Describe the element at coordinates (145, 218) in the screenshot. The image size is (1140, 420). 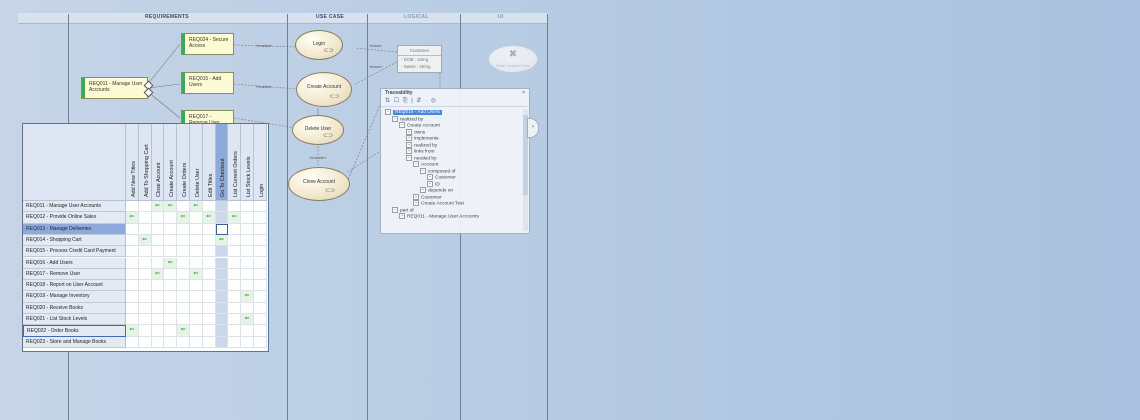
I see `matrix-row: REQ012 - Provide Online Sales ⇐ ⇐ ⇐ ⇐` at that location.